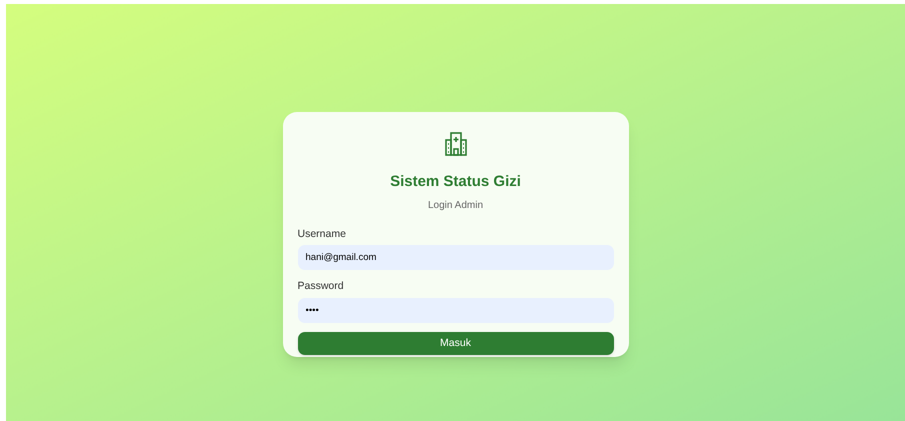 The image size is (905, 421). Describe the element at coordinates (322, 234) in the screenshot. I see `field-label: Username` at that location.